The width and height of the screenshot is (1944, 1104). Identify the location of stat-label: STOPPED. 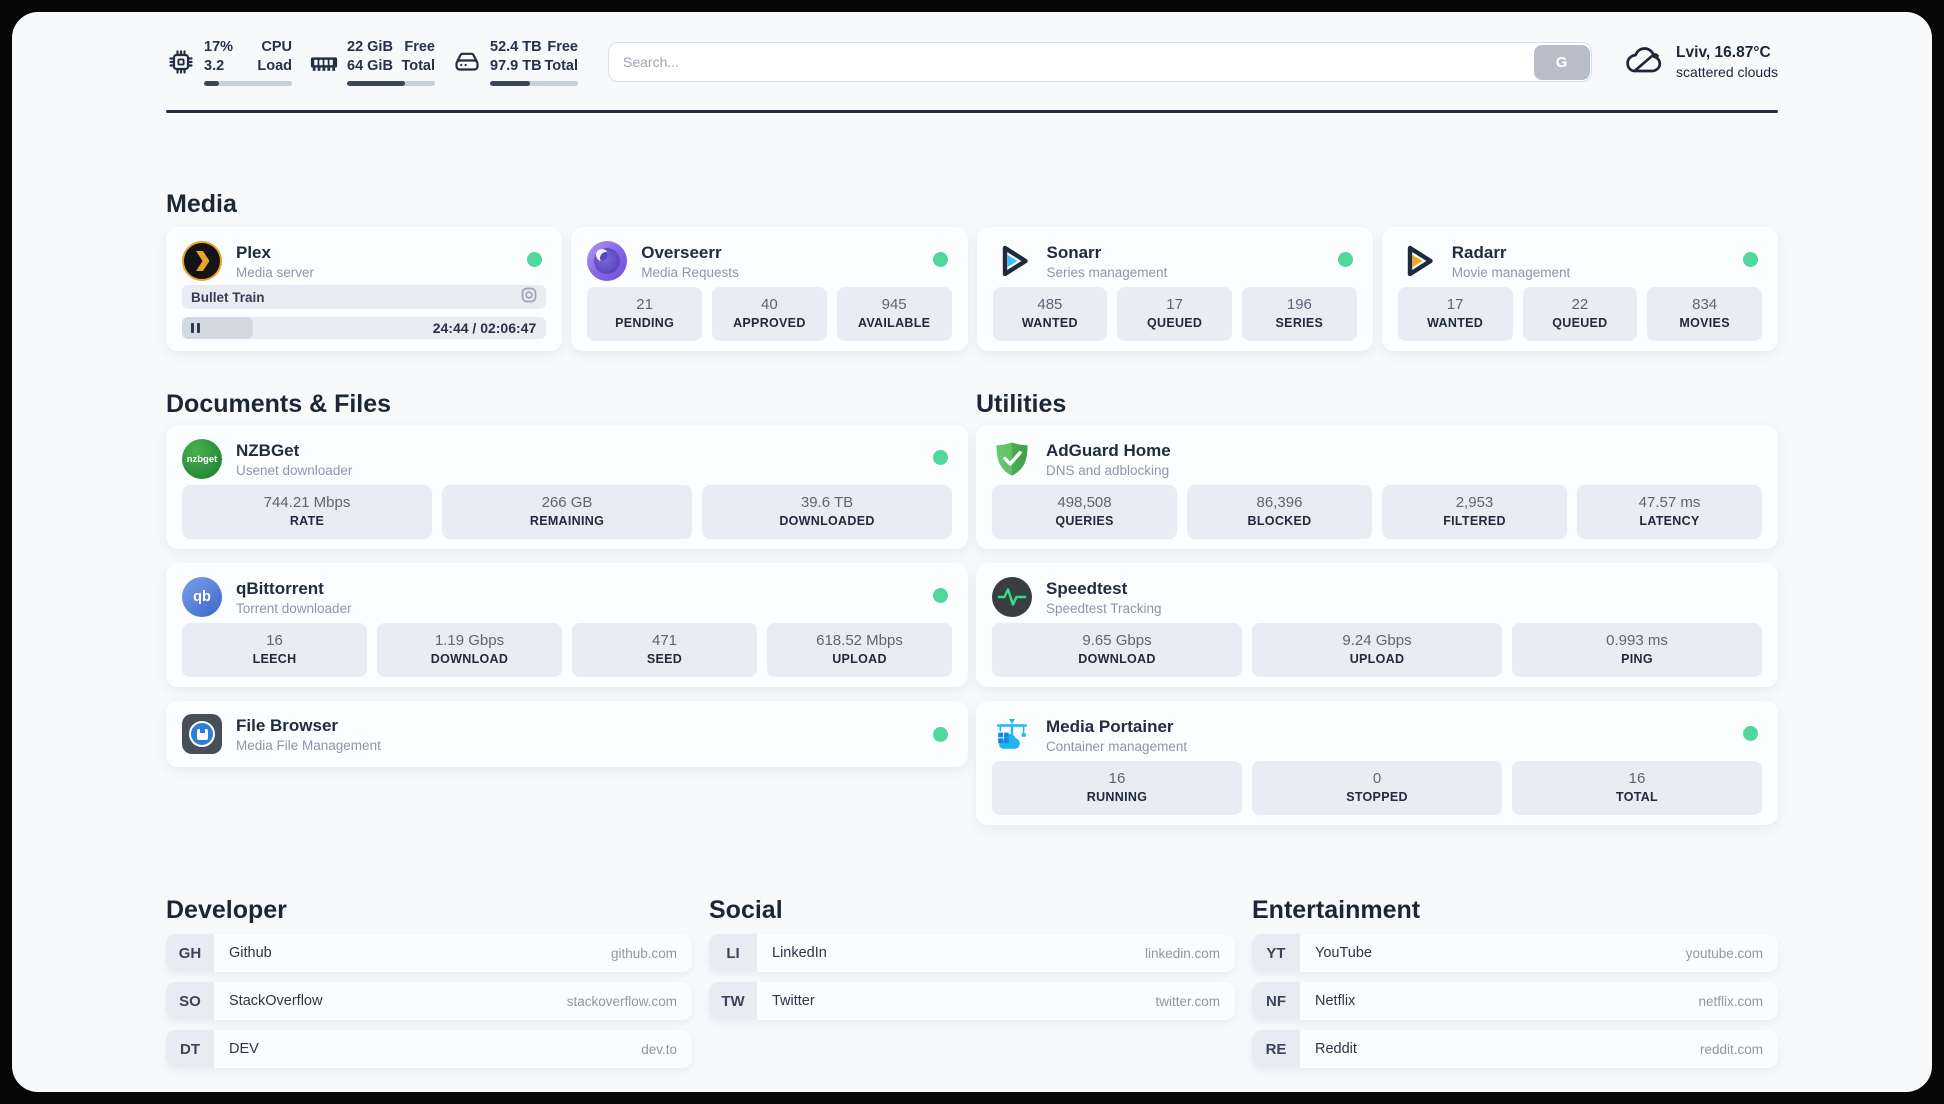
(1377, 797).